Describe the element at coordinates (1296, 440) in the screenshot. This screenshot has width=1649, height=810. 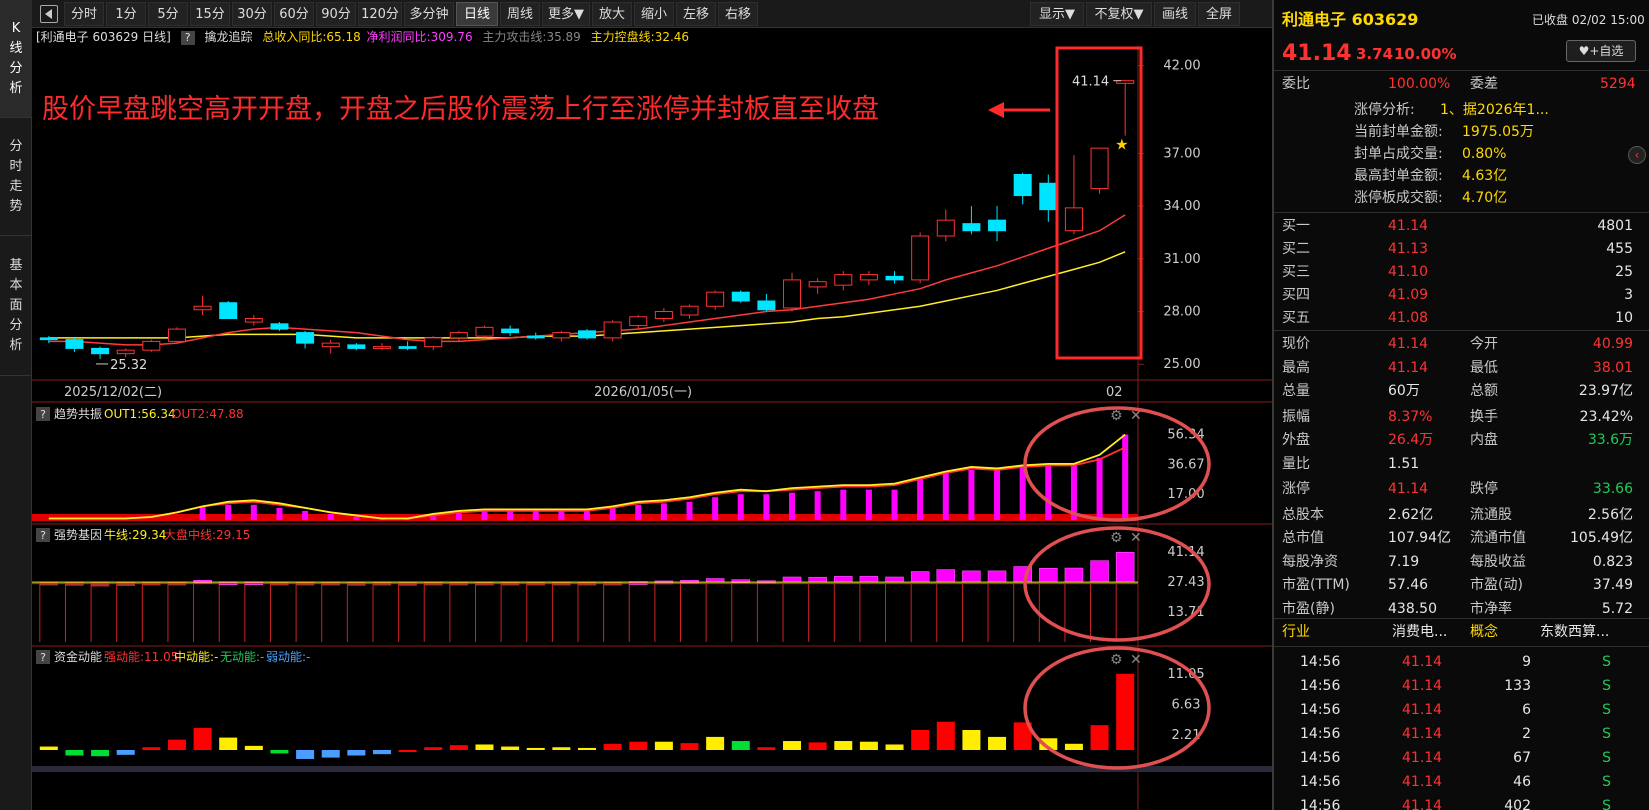
I see `stat-label: 外盘` at that location.